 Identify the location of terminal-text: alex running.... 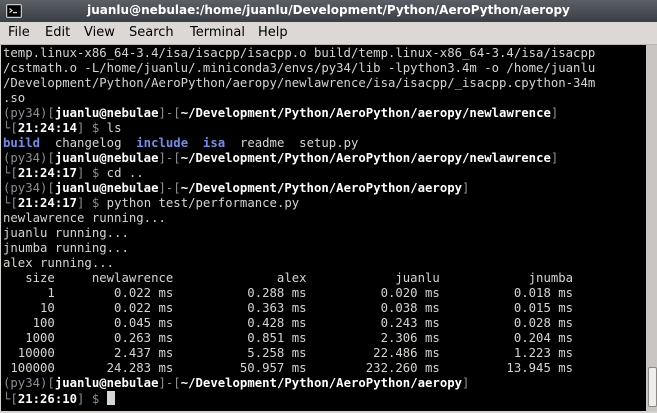
(59, 263).